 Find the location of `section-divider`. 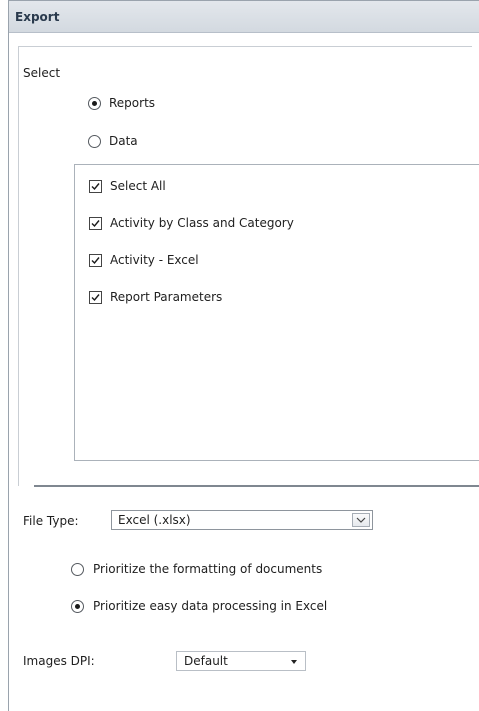

section-divider is located at coordinates (256, 486).